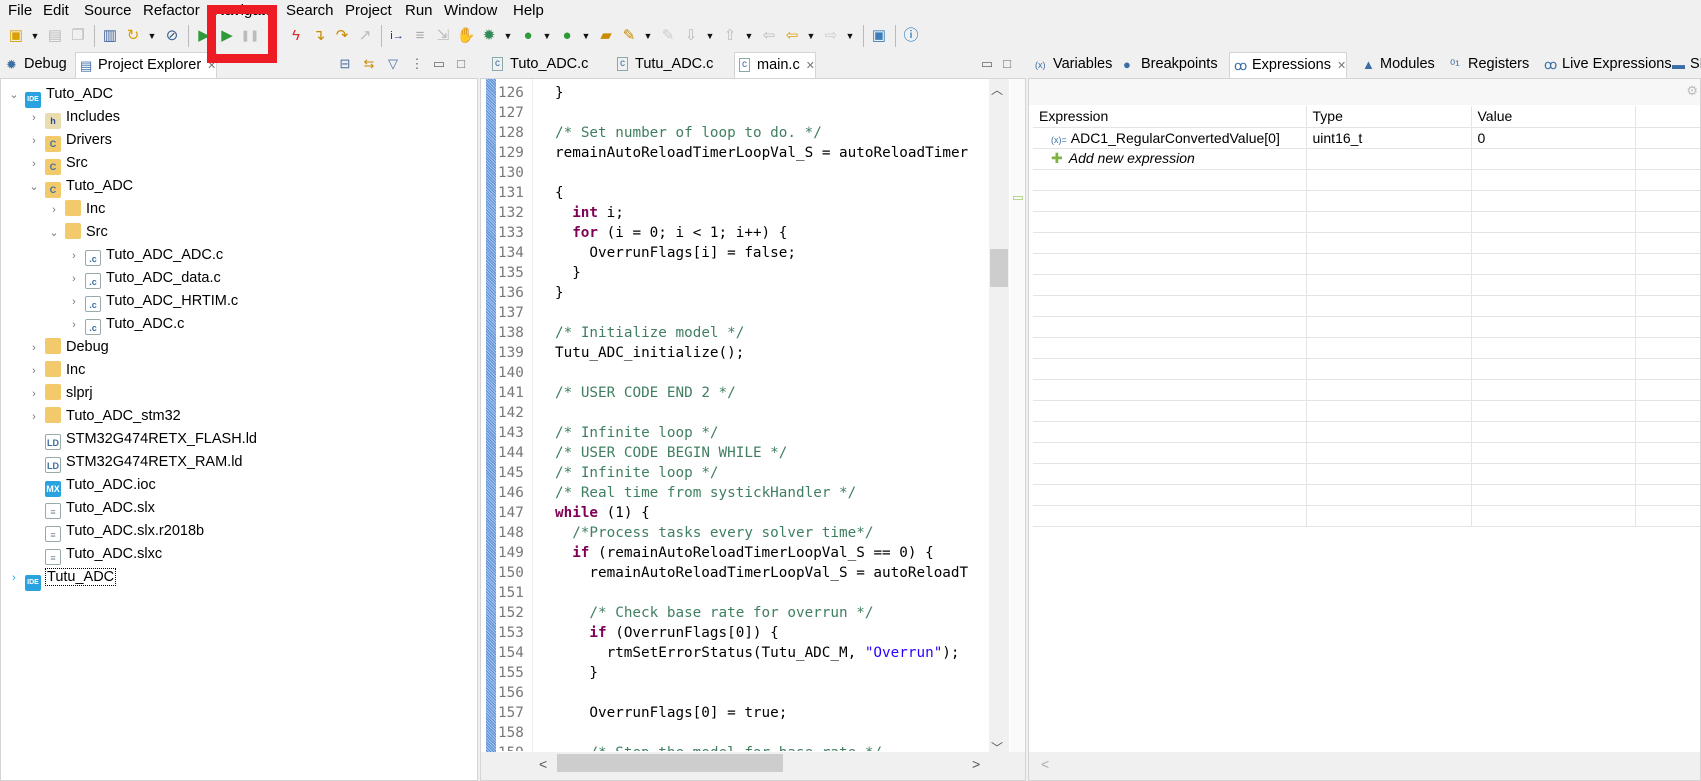 This screenshot has height=781, width=1701. I want to click on column-value: Value, so click(1553, 117).